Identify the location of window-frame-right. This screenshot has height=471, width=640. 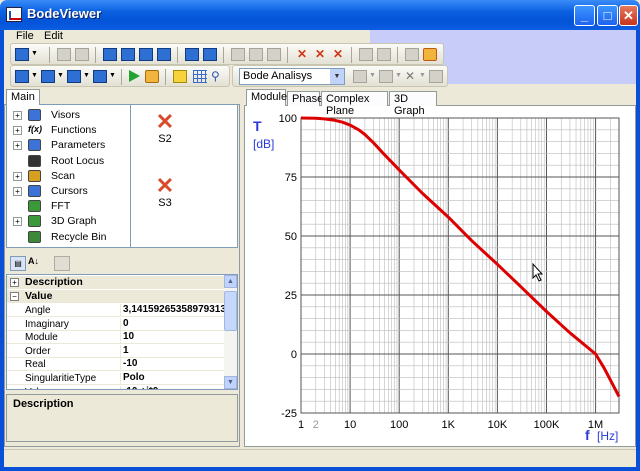
(638, 250).